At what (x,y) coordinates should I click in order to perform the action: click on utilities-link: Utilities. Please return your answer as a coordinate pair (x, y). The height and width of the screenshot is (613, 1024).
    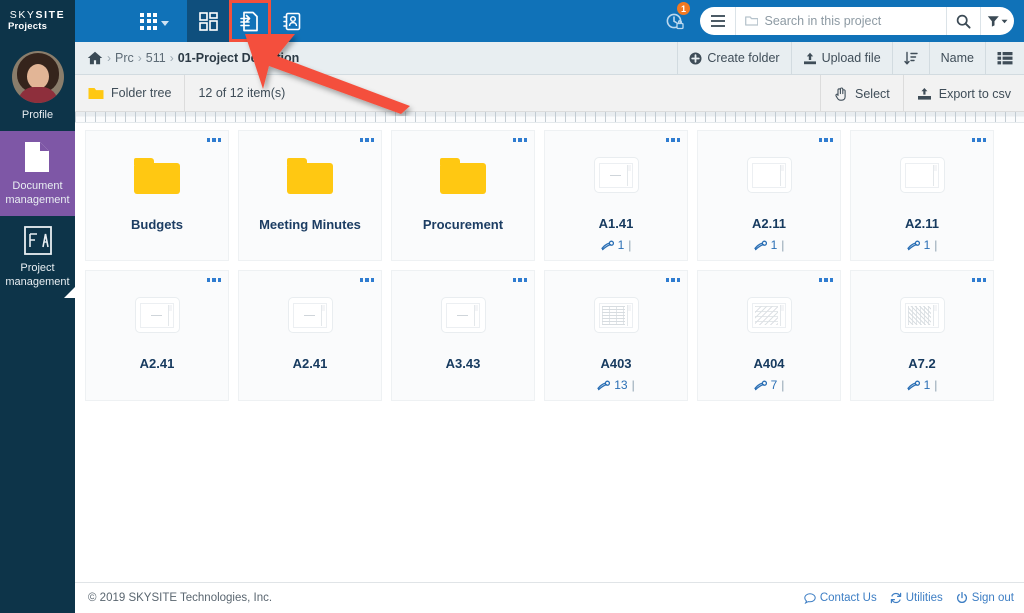
    Looking at the image, I should click on (916, 598).